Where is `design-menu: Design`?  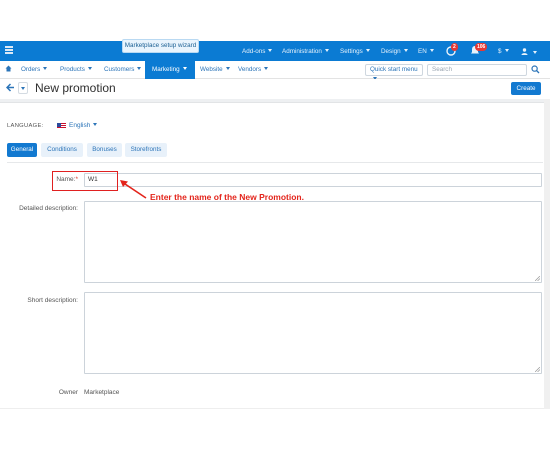
design-menu: Design is located at coordinates (394, 51).